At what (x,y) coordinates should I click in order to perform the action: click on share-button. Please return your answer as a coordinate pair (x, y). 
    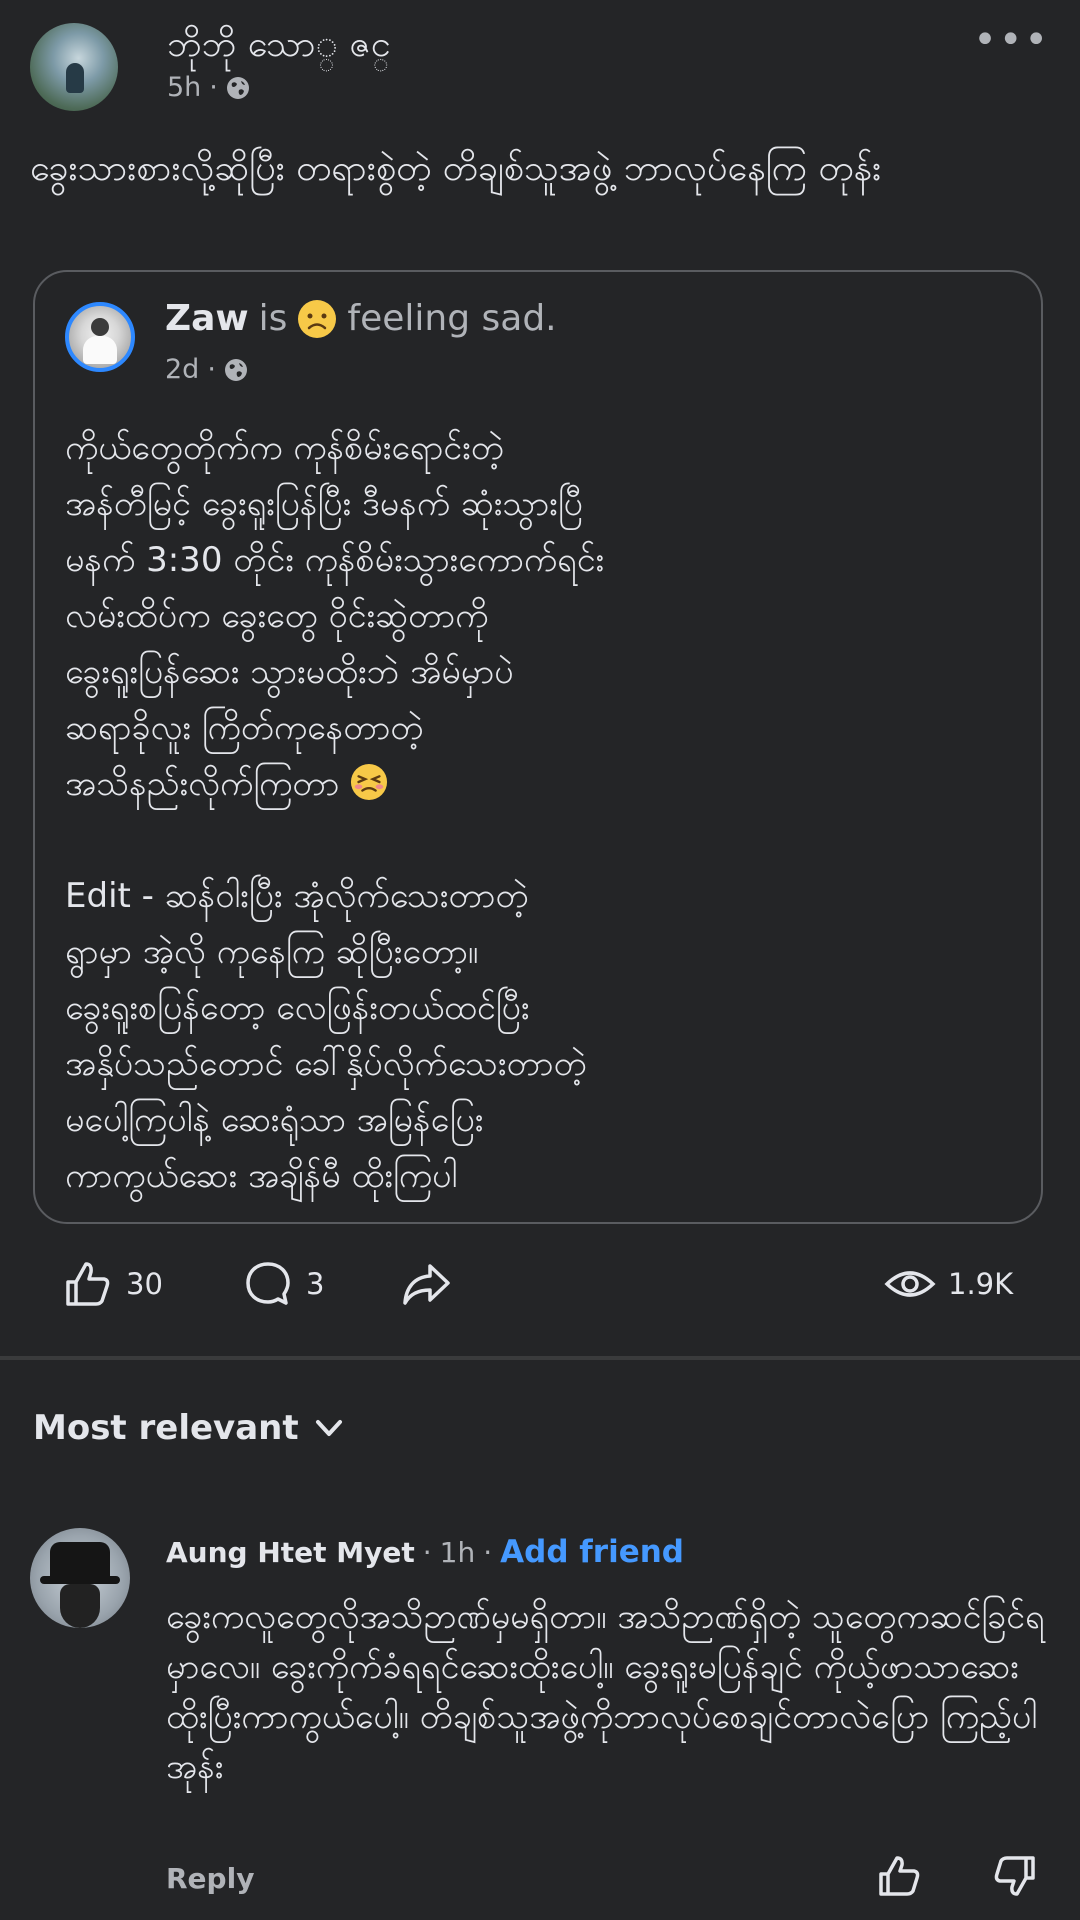
    Looking at the image, I should click on (426, 1284).